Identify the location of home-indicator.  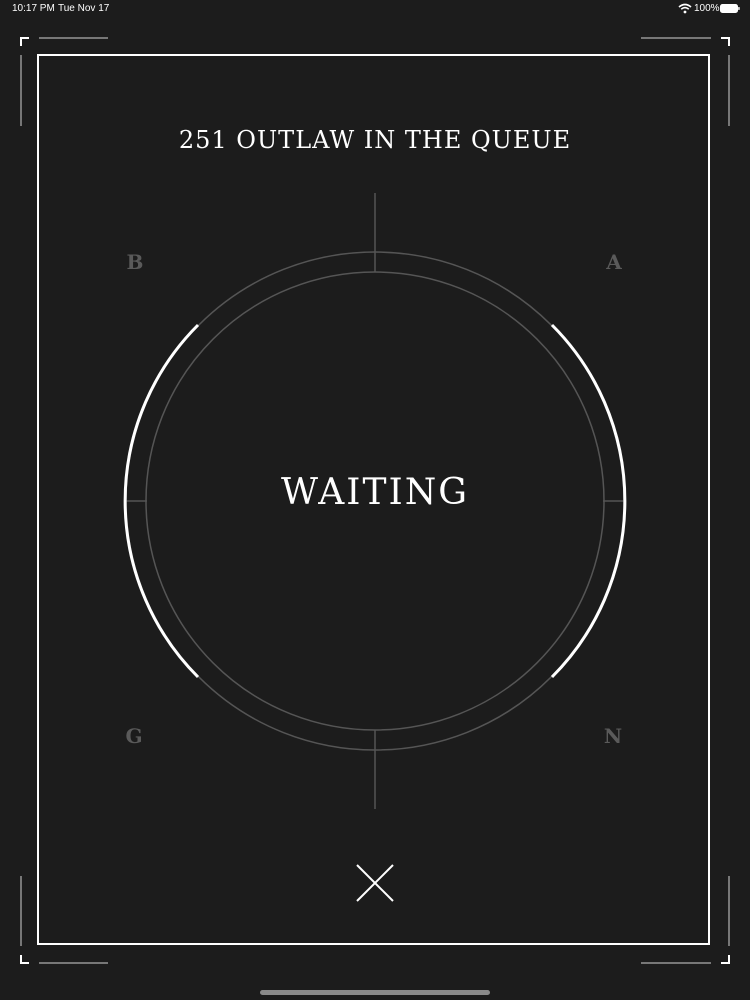
(375, 992).